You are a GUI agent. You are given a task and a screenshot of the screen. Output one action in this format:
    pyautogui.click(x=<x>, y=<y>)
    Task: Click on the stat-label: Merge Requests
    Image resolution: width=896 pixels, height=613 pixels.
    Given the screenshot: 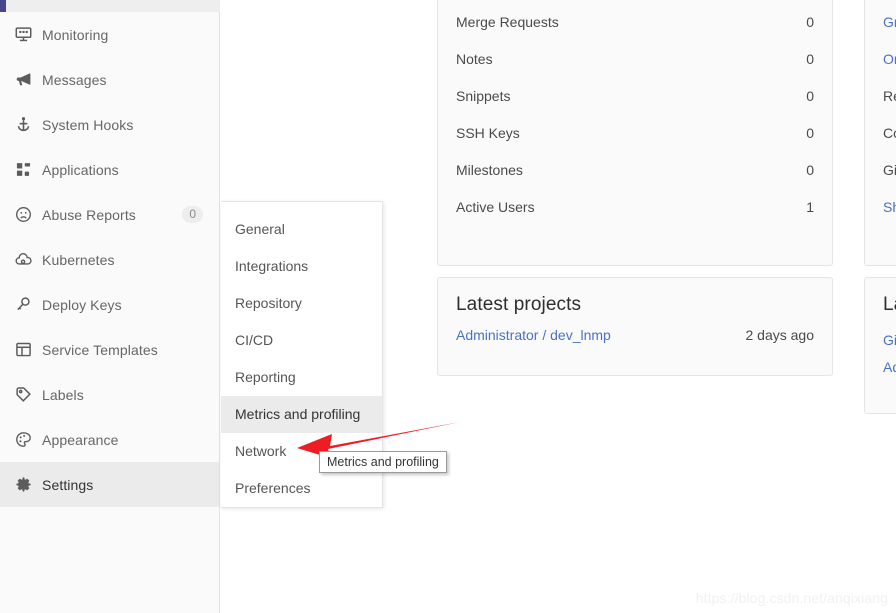 What is the action you would take?
    pyautogui.click(x=507, y=21)
    